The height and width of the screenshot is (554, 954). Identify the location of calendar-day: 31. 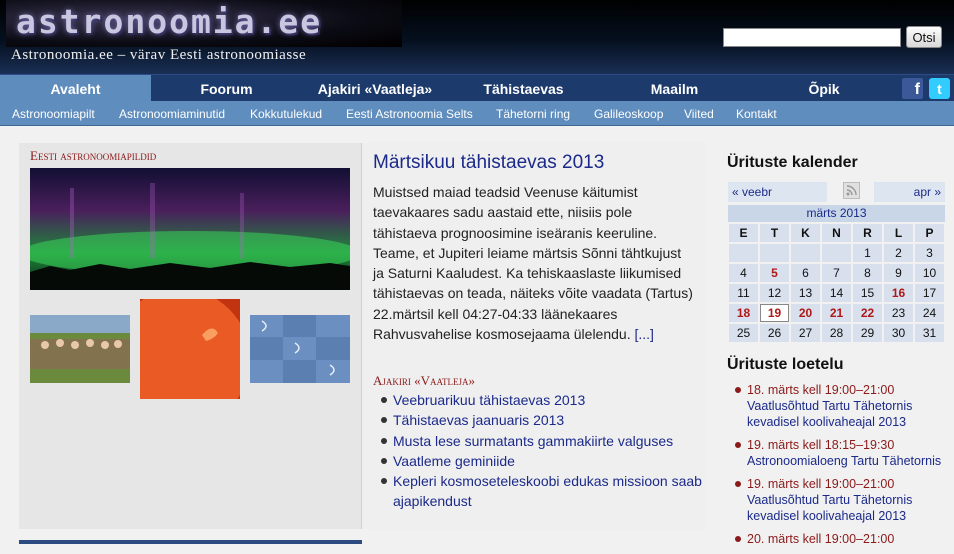
(929, 333).